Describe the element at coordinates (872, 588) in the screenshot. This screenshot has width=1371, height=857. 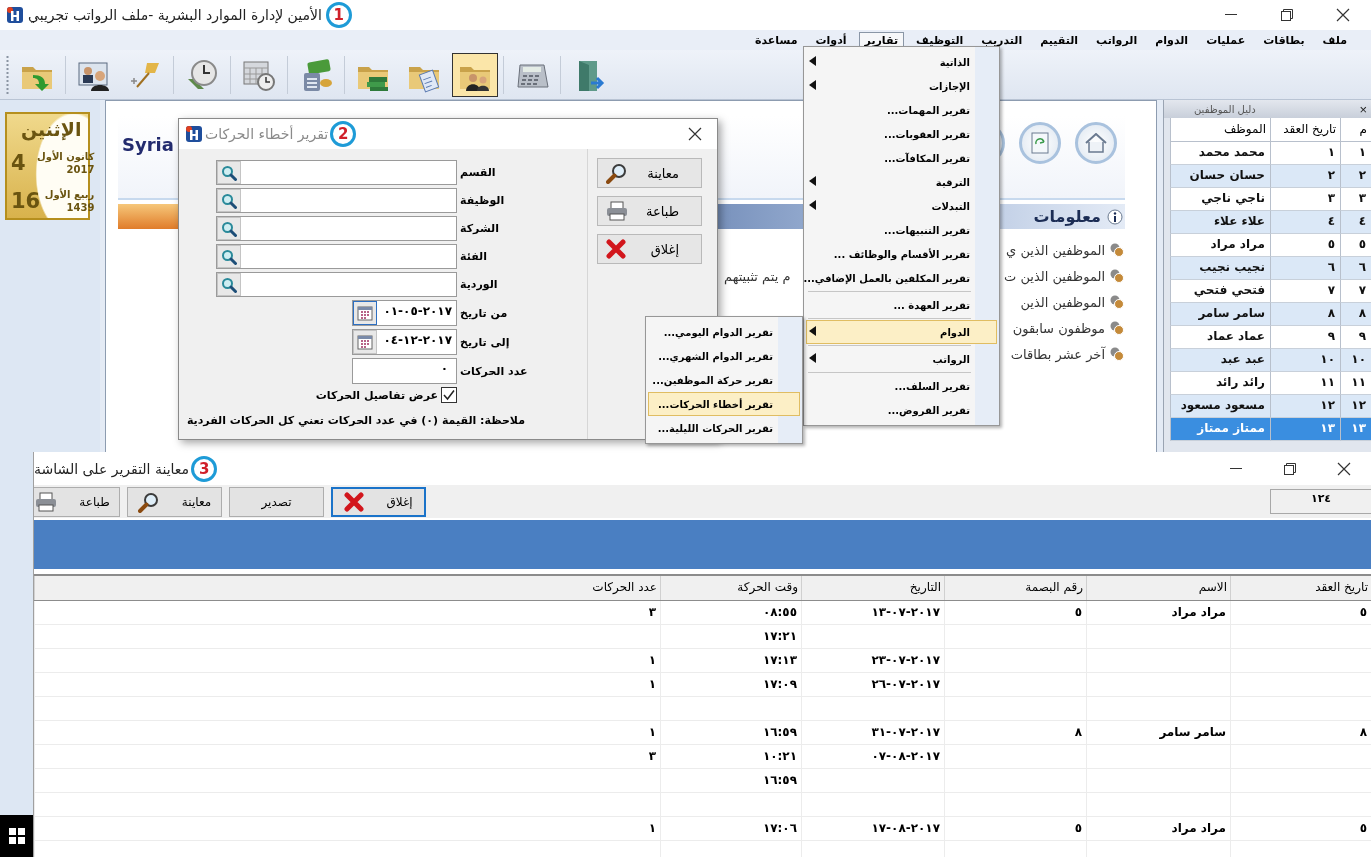
I see `column-header: التاريخ` at that location.